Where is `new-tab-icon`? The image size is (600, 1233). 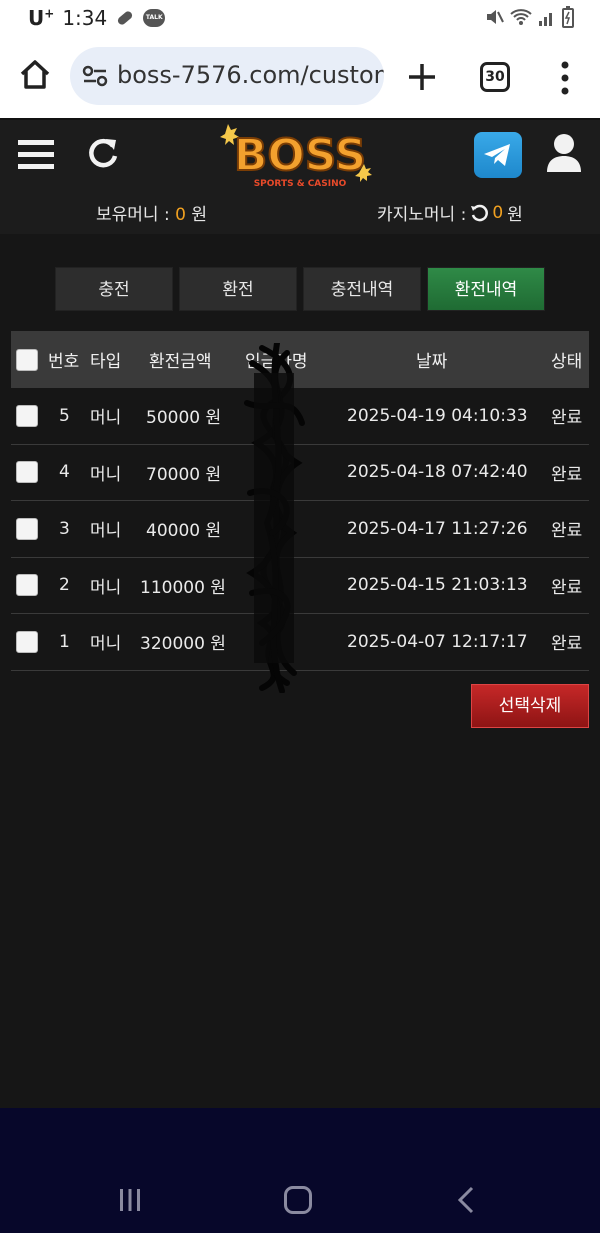
new-tab-icon is located at coordinates (422, 77).